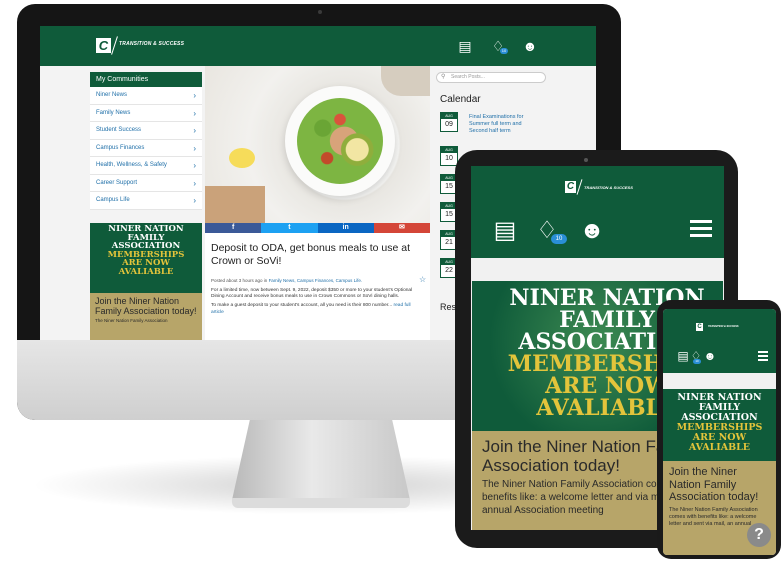 Image resolution: width=784 pixels, height=561 pixels. What do you see at coordinates (146, 131) in the screenshot?
I see `sidebar-item-student-success: Student Success ›` at bounding box center [146, 131].